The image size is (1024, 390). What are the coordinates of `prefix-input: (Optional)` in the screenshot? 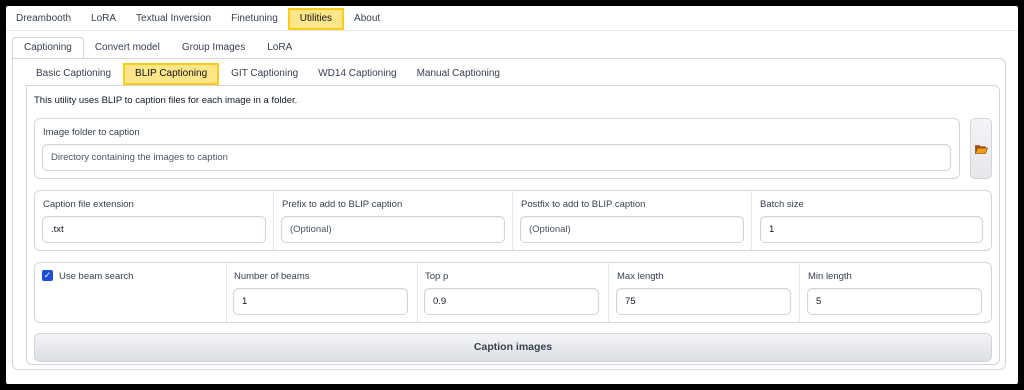 It's located at (393, 229).